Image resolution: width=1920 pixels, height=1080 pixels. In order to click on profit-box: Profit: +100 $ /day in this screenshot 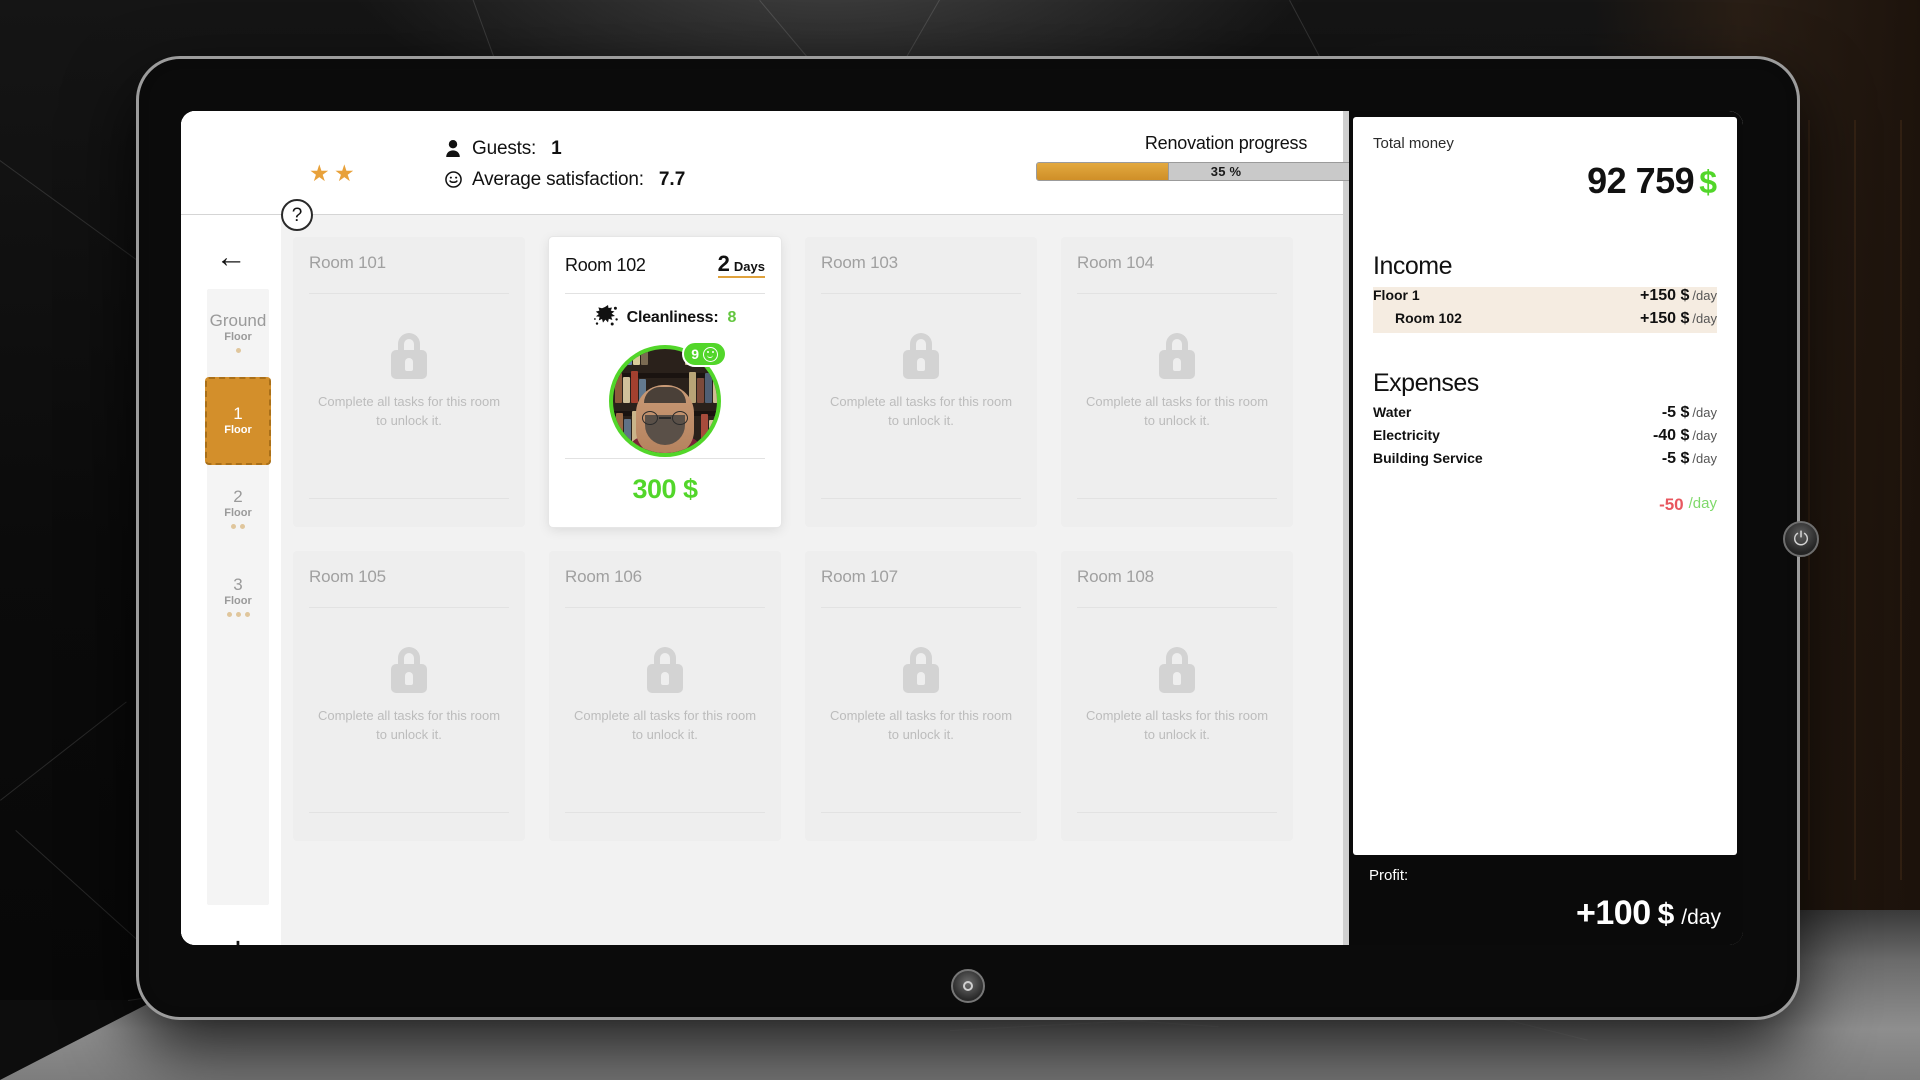, I will do `click(1546, 900)`.